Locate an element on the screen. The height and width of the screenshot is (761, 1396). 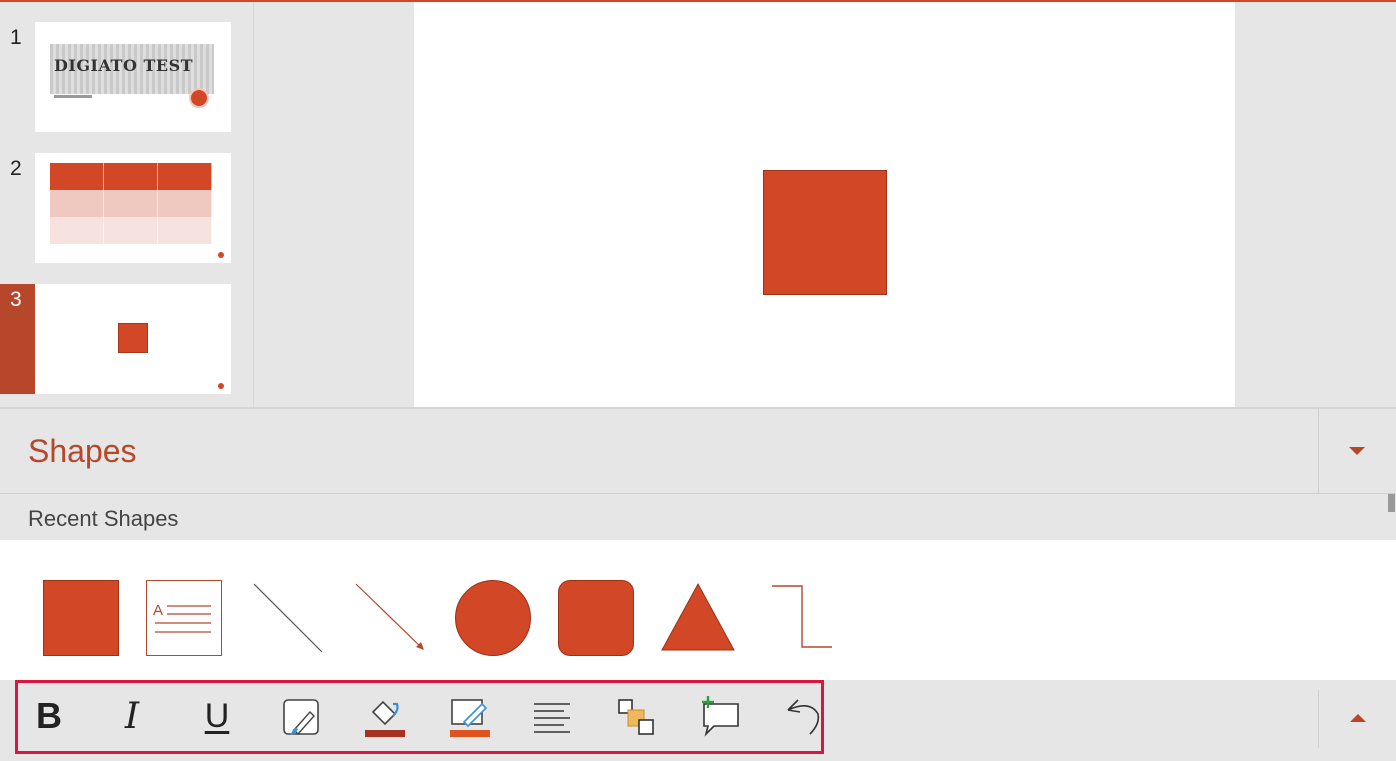
underline-button: U is located at coordinates (217, 716).